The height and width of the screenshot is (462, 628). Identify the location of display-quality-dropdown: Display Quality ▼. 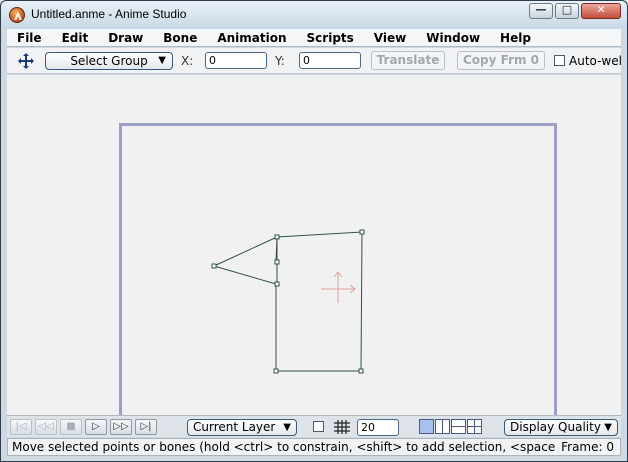
(561, 427).